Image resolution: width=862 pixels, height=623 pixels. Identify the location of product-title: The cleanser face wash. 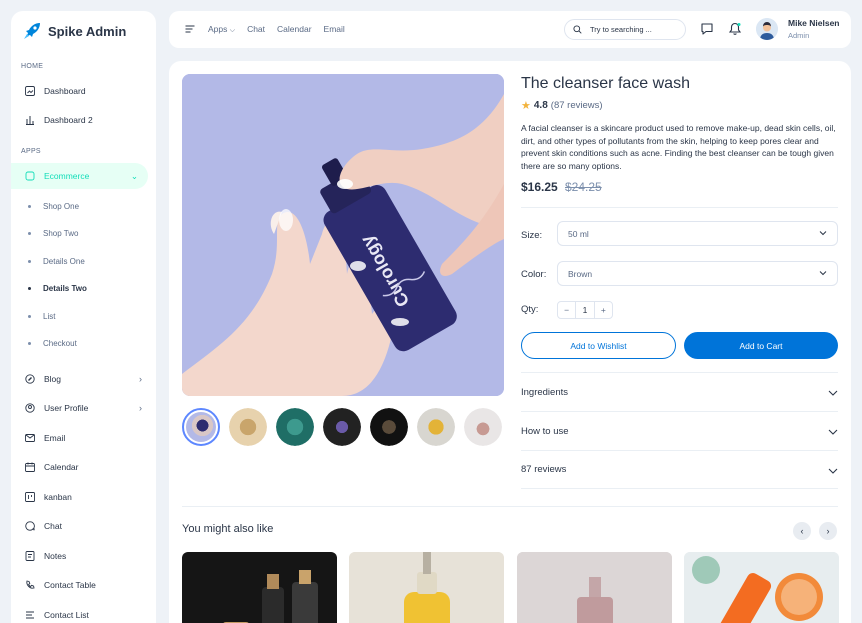
(605, 83).